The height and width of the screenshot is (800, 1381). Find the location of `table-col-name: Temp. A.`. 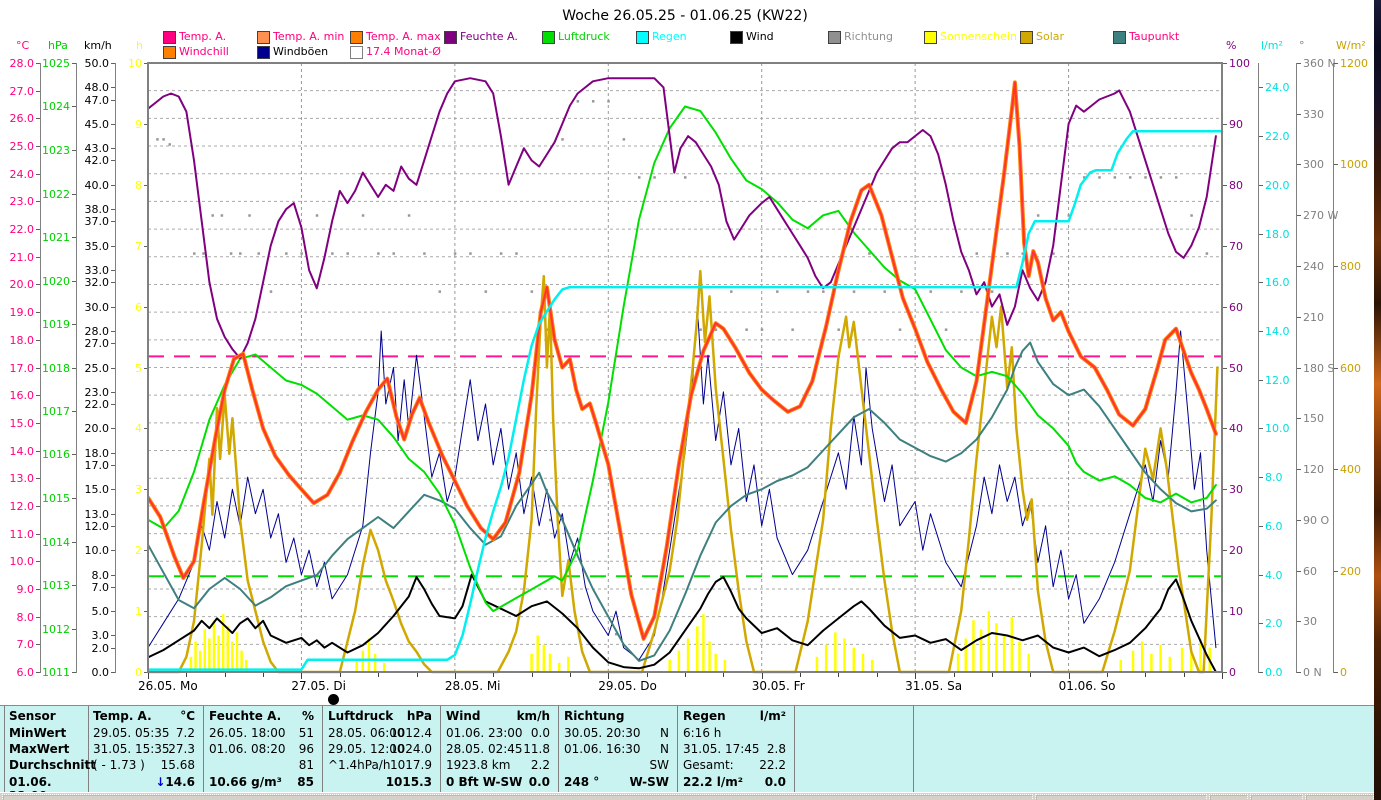

table-col-name: Temp. A. is located at coordinates (122, 716).